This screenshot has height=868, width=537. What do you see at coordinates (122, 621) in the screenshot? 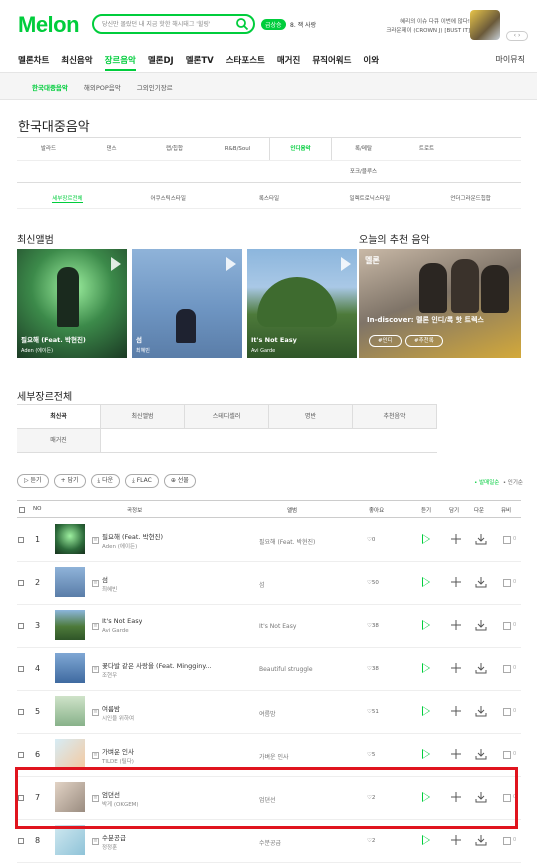
I see `song-title: It's Not Easy` at bounding box center [122, 621].